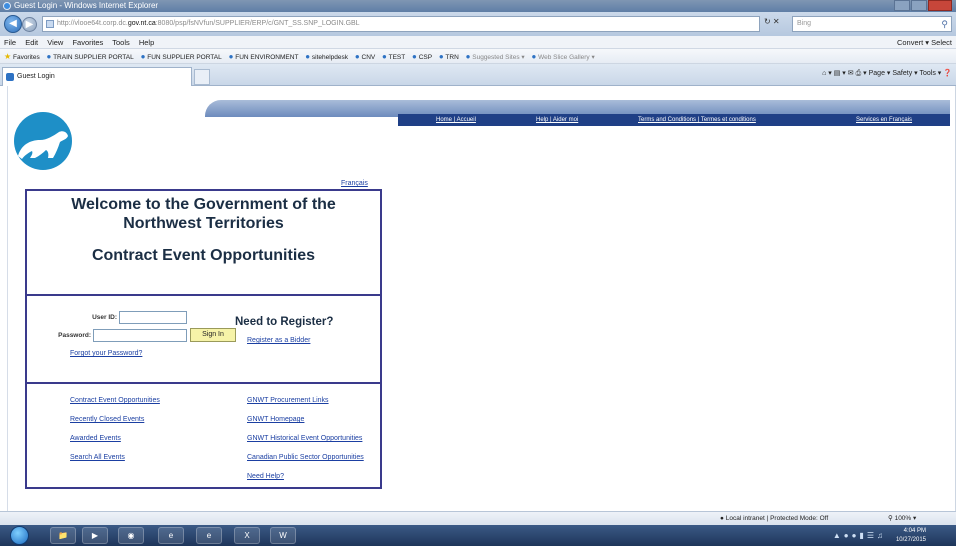 This screenshot has height=546, width=956. I want to click on forgot-password-link: Forgot your Password?, so click(106, 353).